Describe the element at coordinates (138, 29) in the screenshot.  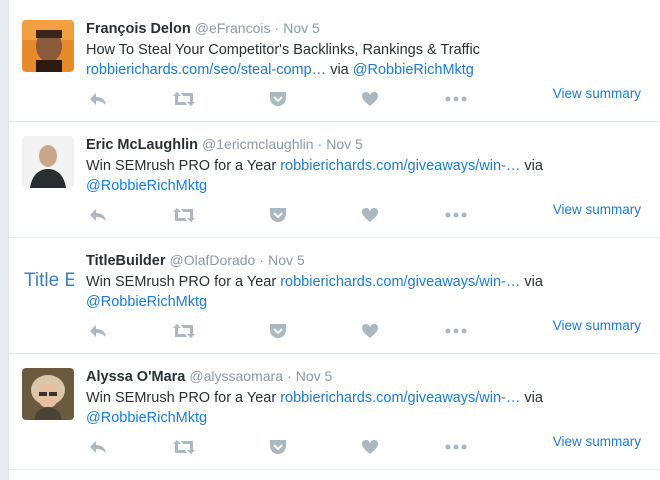
I see `author-name: François Delon` at that location.